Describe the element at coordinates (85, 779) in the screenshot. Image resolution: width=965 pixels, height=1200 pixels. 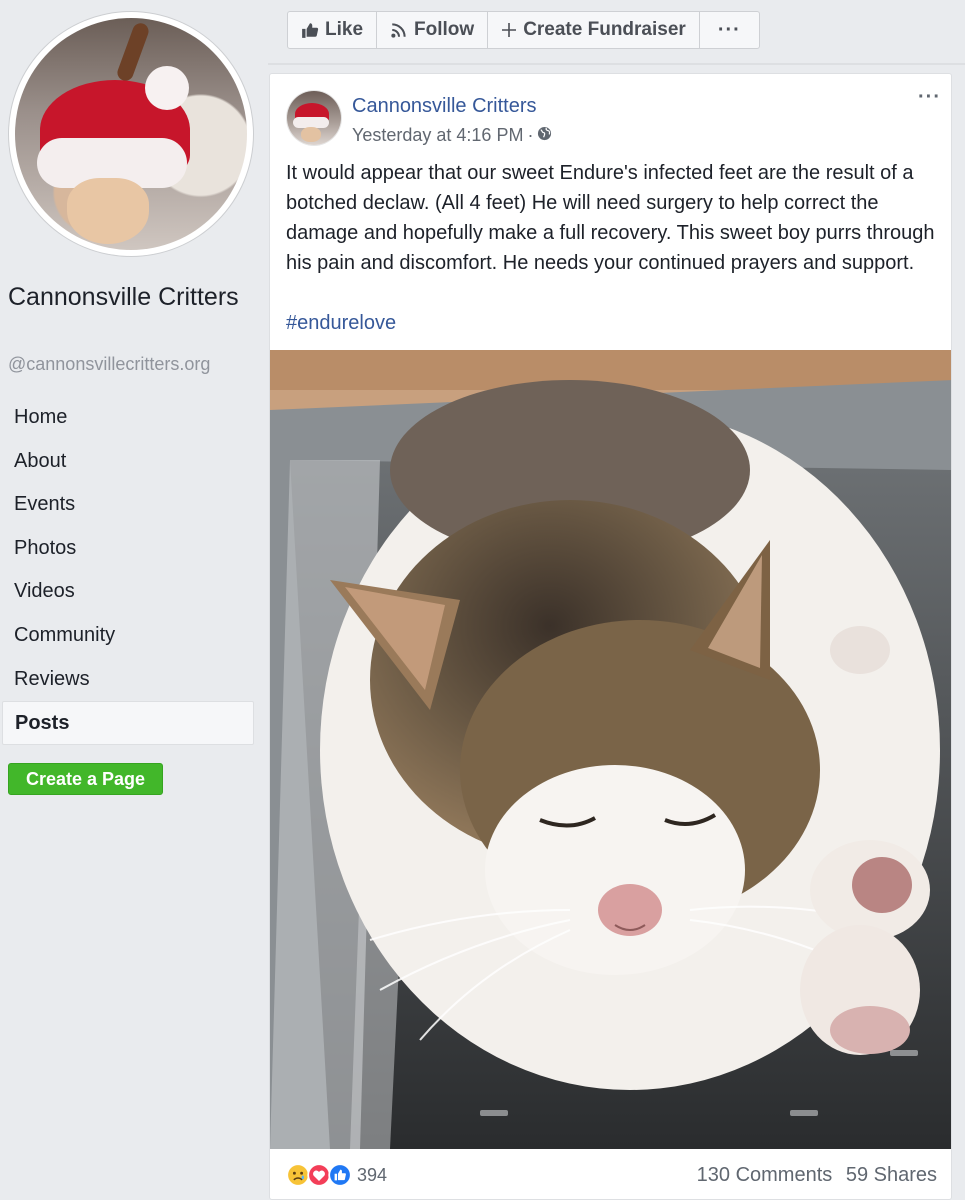
I see `create-page-button: Create a Page` at that location.